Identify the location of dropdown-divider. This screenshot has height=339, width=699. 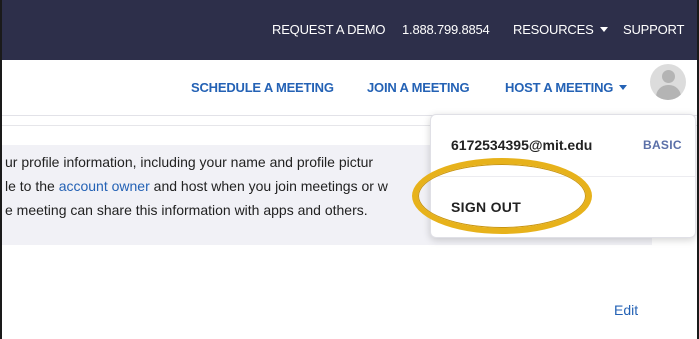
(563, 176).